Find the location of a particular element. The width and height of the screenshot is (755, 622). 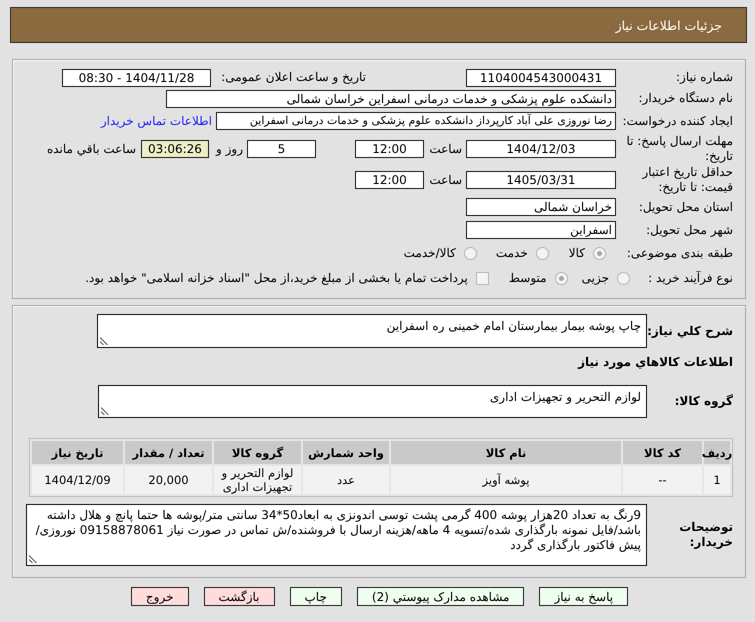

deadline-date-field: 1404/12/03 is located at coordinates (541, 149).